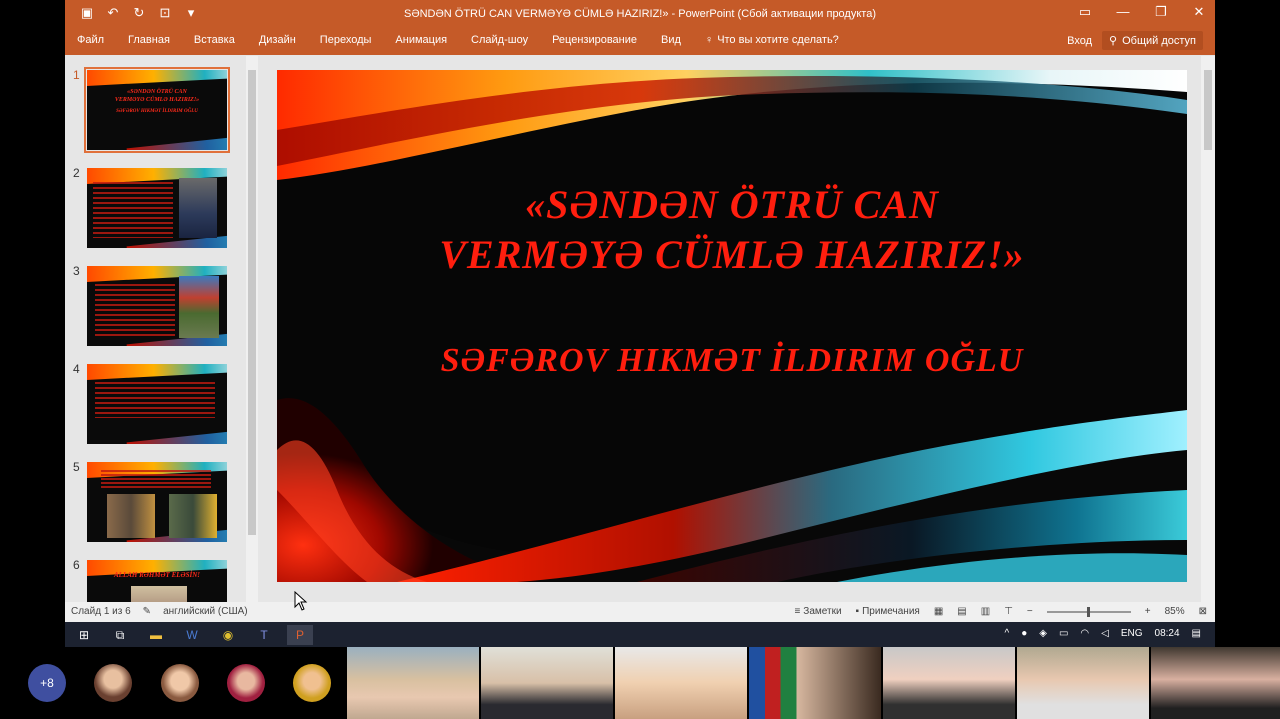  I want to click on tell-me-box: ♀ Что вы хотите сделать?, so click(772, 40).